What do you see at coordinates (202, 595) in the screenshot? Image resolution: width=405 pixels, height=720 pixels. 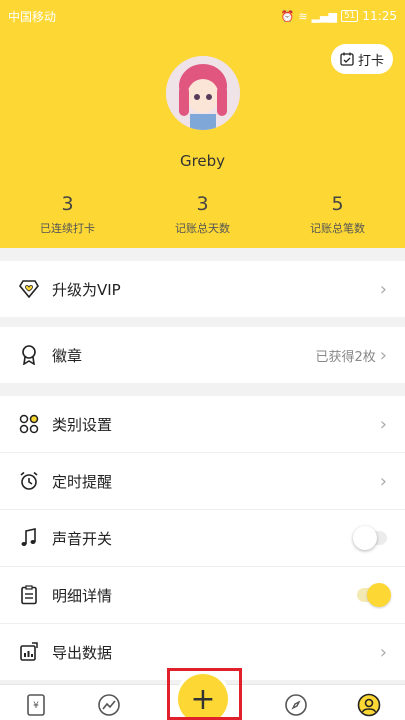 I see `menu-item-details: 明细详情` at bounding box center [202, 595].